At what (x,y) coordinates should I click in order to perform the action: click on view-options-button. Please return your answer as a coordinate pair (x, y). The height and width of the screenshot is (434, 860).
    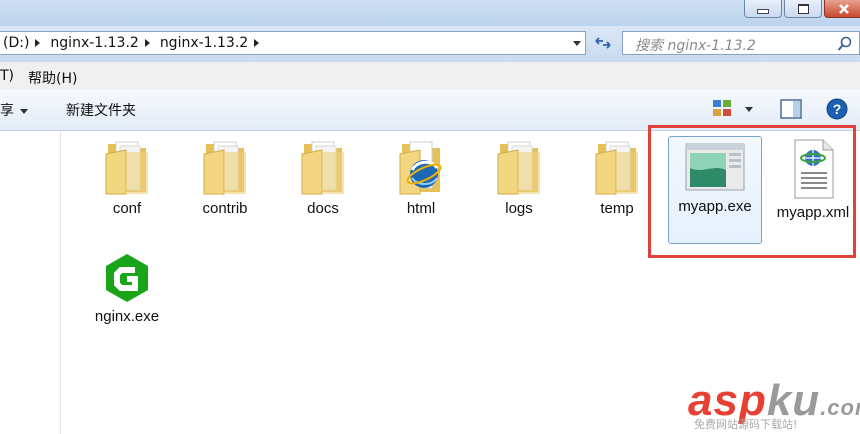
    Looking at the image, I should click on (722, 109).